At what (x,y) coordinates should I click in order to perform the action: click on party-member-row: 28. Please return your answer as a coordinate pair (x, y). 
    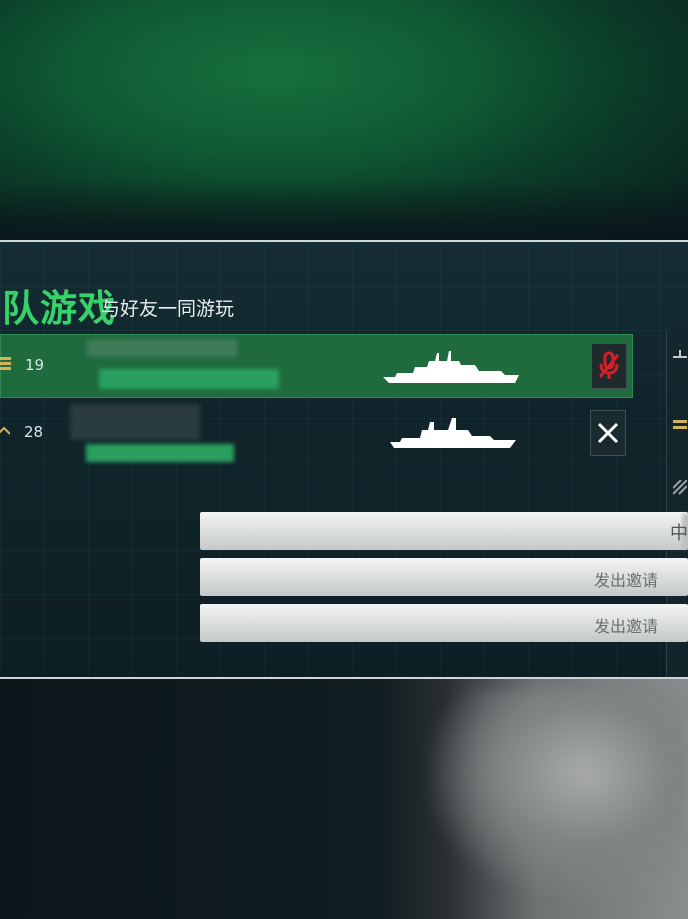
    Looking at the image, I should click on (316, 434).